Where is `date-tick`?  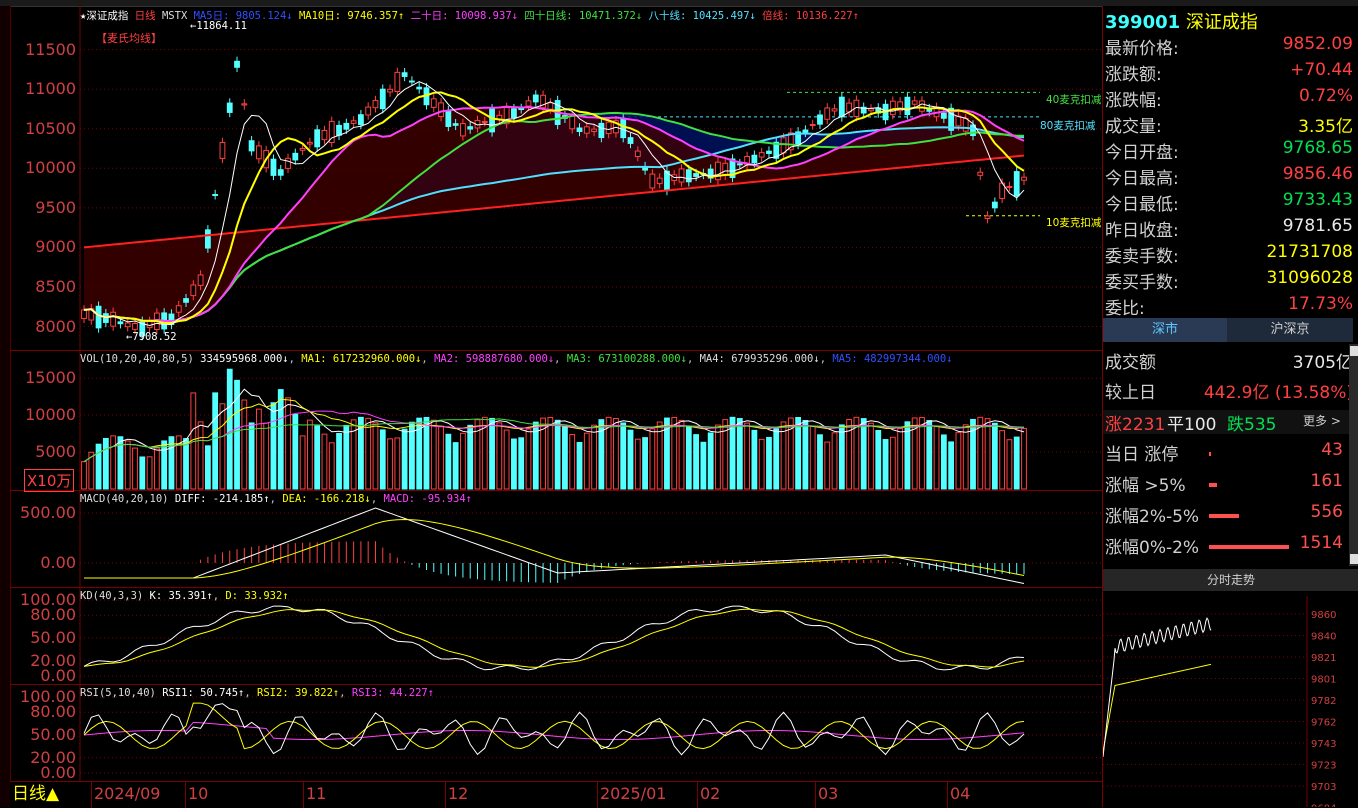
date-tick is located at coordinates (815, 795).